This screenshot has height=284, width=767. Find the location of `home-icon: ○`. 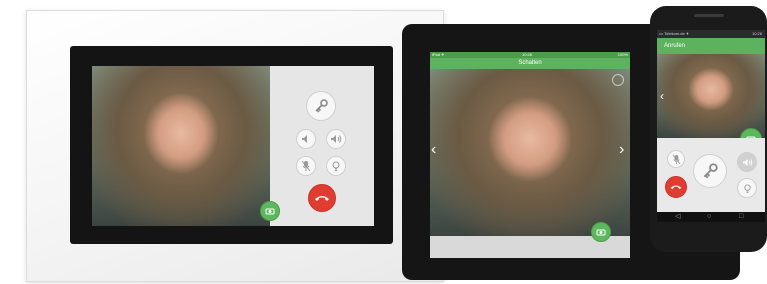

home-icon: ○ is located at coordinates (709, 217).